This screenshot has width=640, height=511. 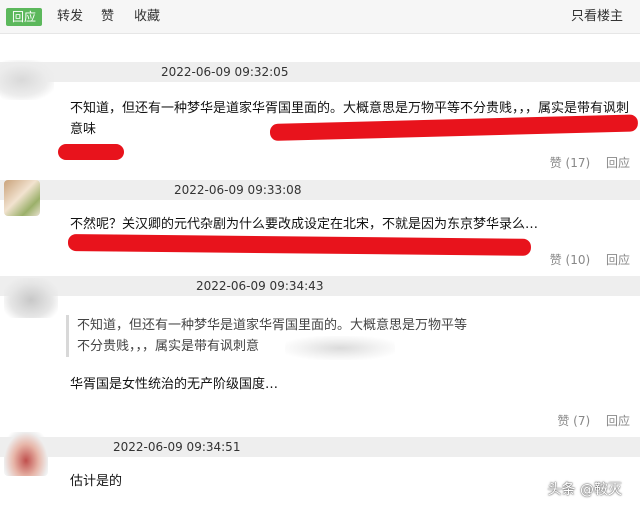 What do you see at coordinates (272, 325) in the screenshot?
I see `quote-line: 不知道，但还有一种梦华是道家华胥国里面的。大概意思是万物平等` at bounding box center [272, 325].